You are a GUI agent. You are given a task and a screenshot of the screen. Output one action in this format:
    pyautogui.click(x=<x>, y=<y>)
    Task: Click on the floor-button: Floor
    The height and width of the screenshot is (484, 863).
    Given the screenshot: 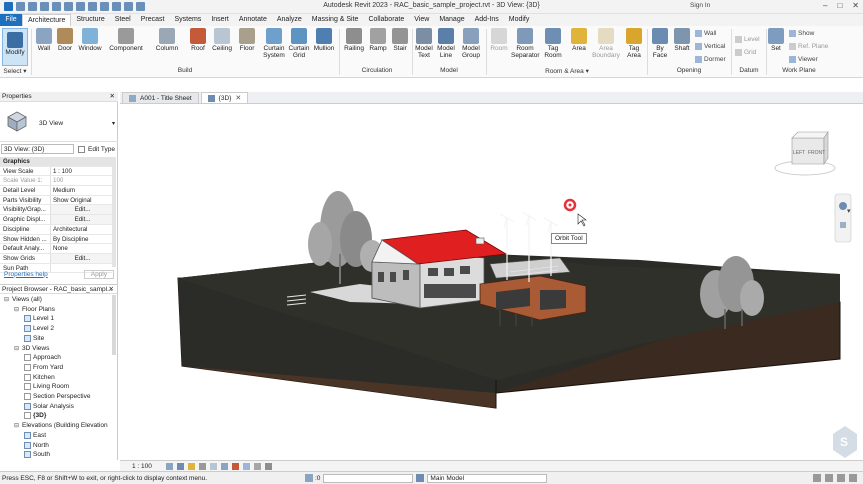 What is the action you would take?
    pyautogui.click(x=247, y=40)
    